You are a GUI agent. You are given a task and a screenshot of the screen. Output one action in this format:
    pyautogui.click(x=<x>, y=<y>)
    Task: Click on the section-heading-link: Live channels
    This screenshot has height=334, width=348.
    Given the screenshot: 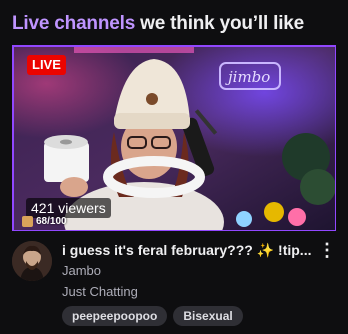 What is the action you would take?
    pyautogui.click(x=73, y=23)
    